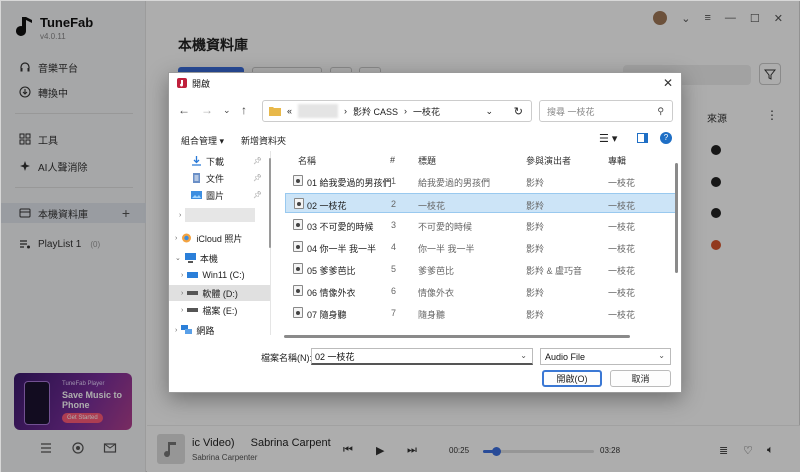  What do you see at coordinates (436, 293) in the screenshot?
I see `file-title: 情像外衣` at bounding box center [436, 293].